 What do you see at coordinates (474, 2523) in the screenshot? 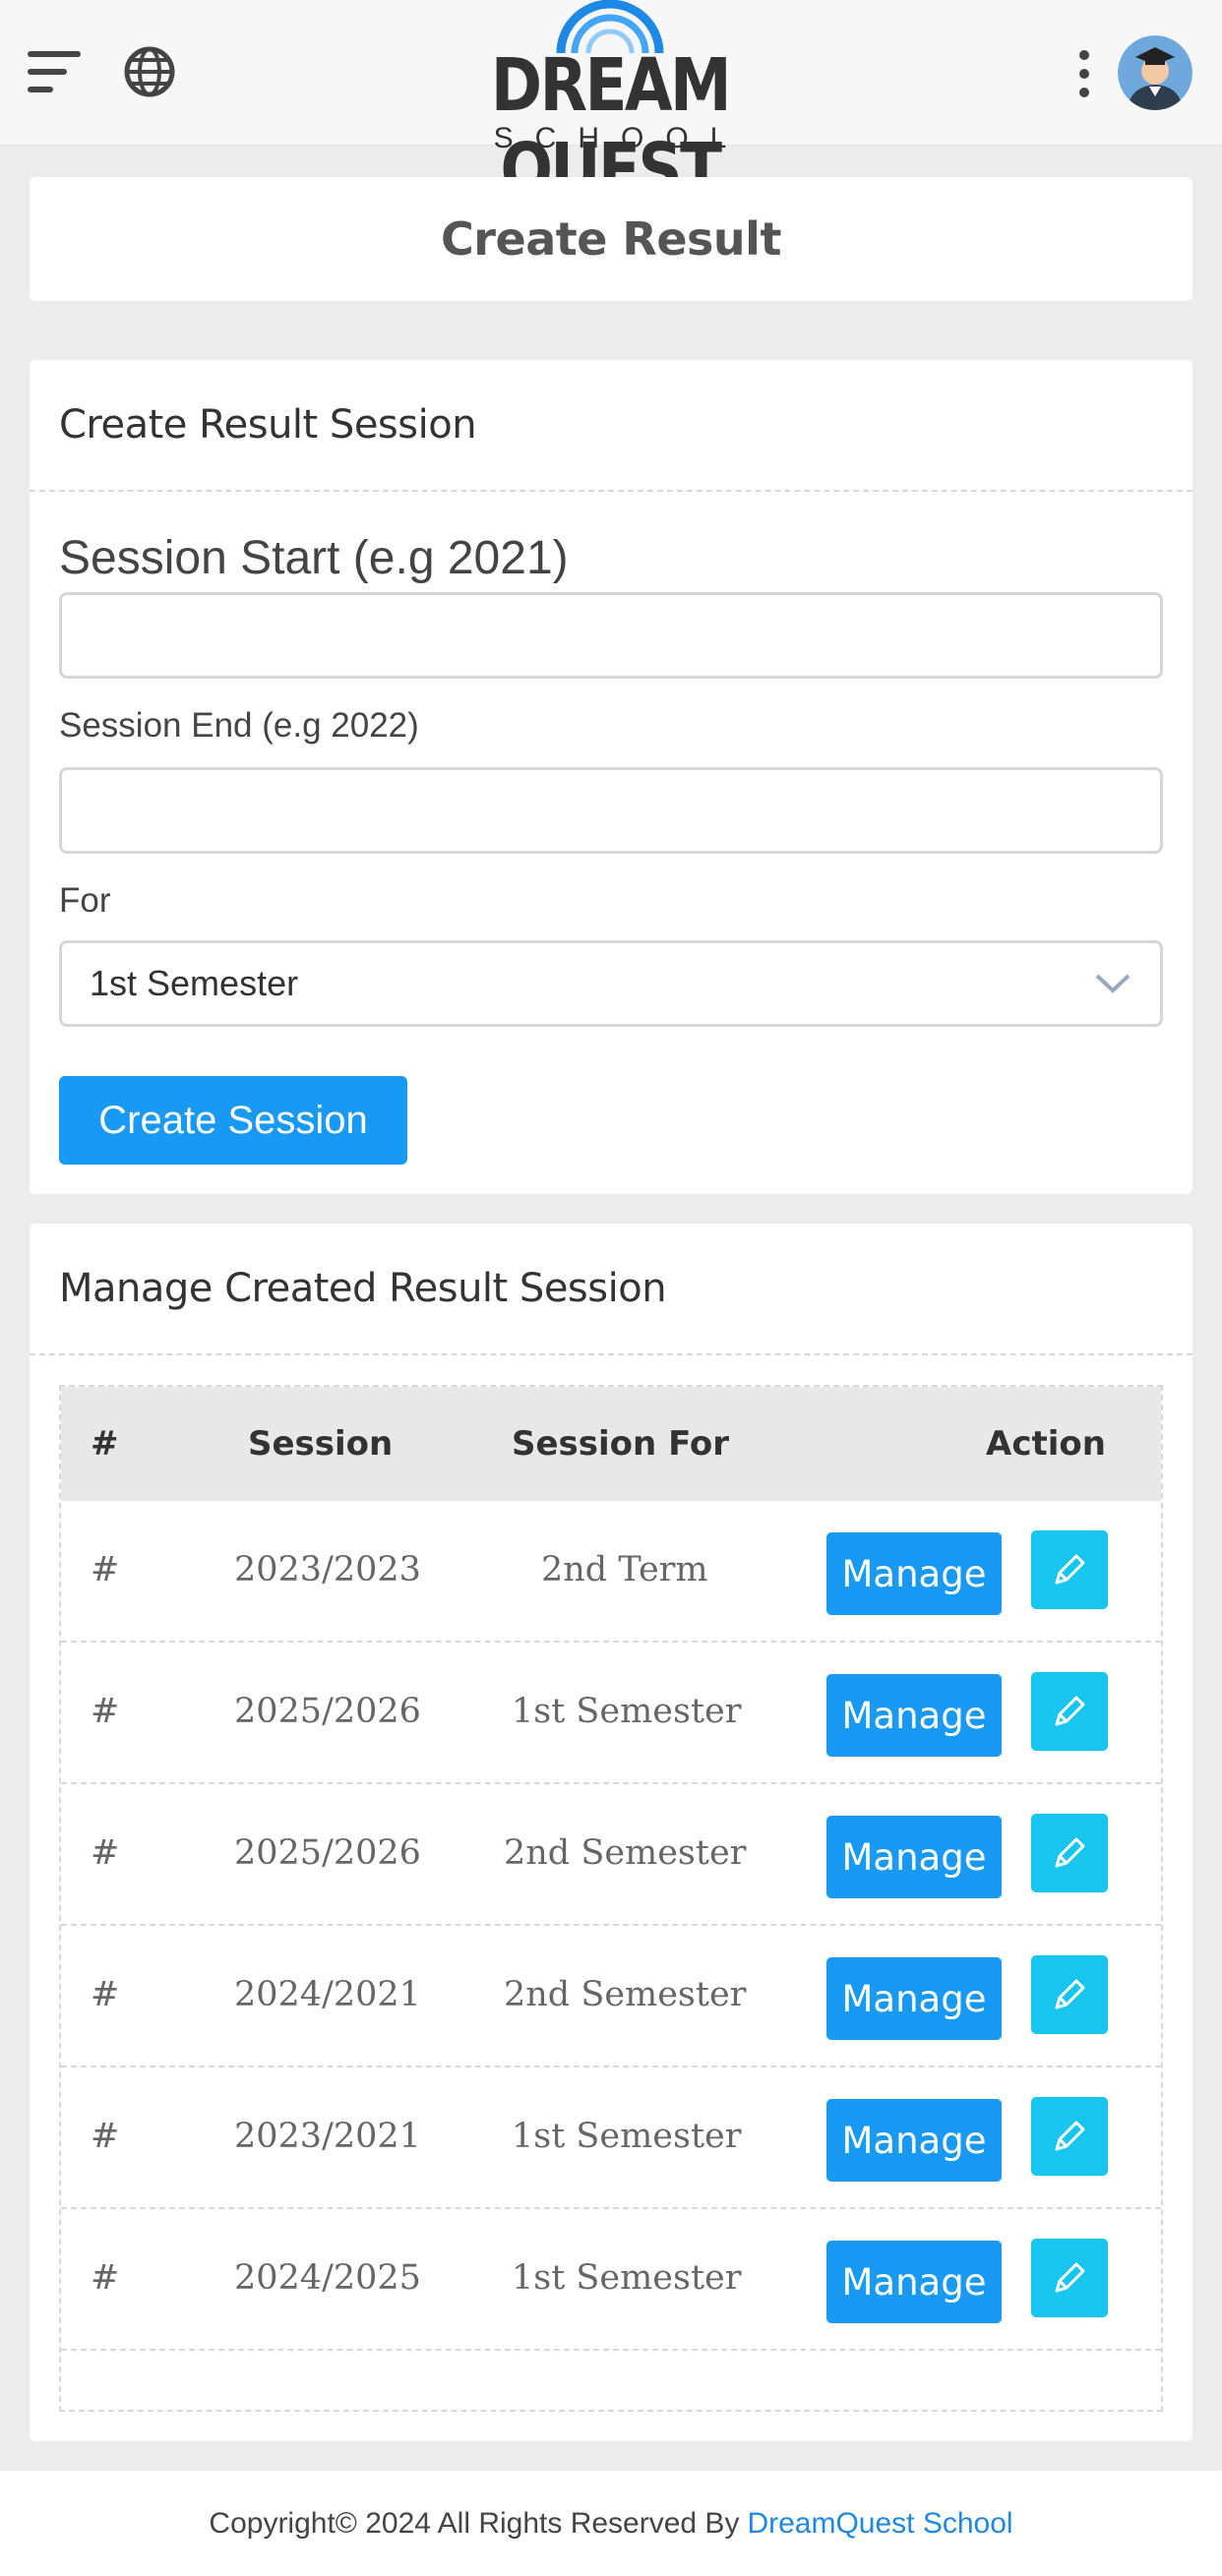
I see `footer-copyright: Copyright© 2024 All Rights Reserved By` at bounding box center [474, 2523].